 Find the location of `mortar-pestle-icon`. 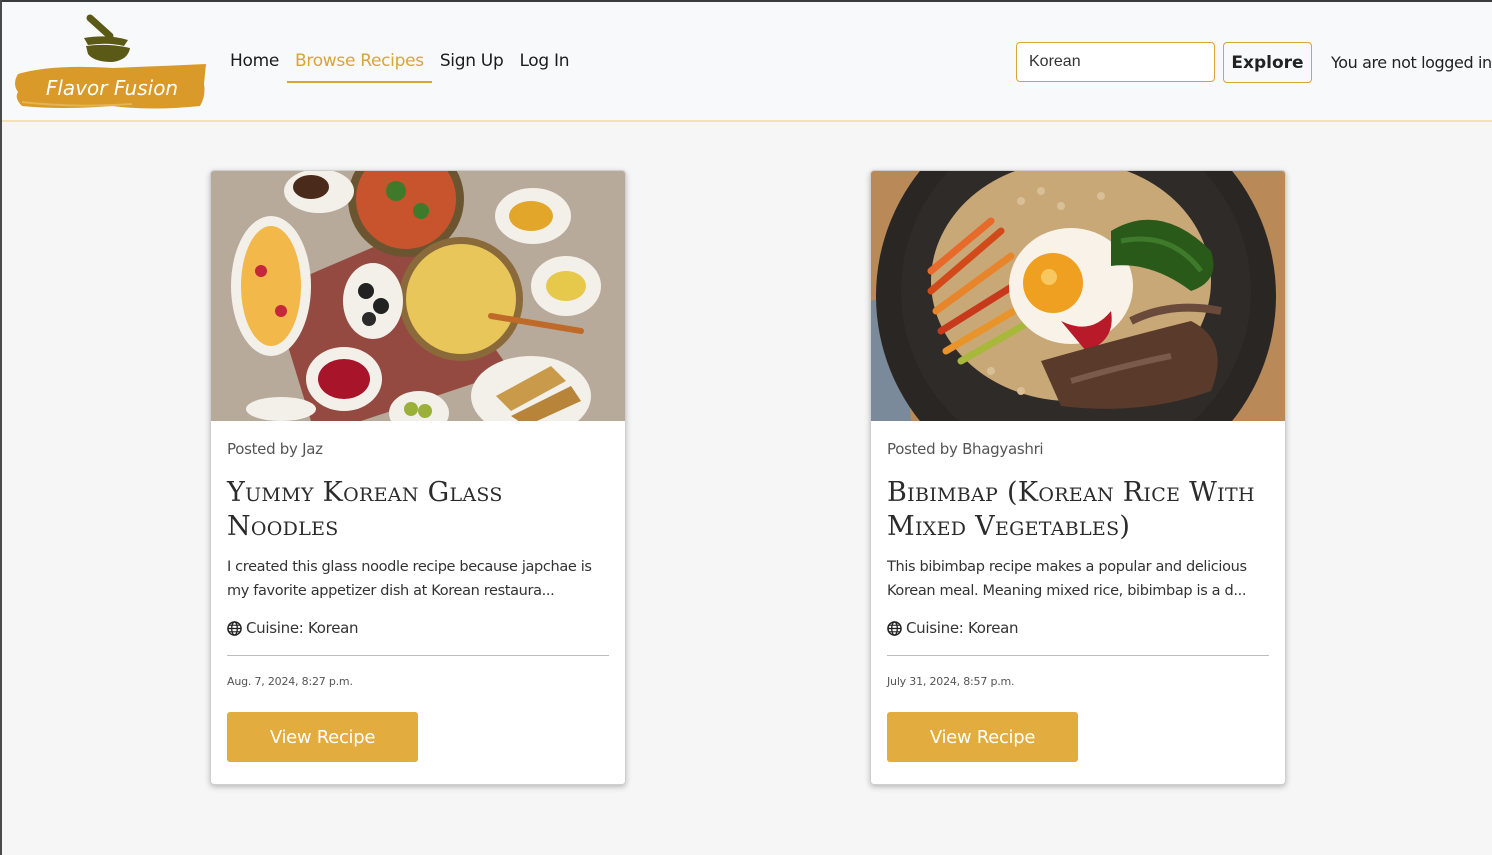

mortar-pestle-icon is located at coordinates (107, 38).